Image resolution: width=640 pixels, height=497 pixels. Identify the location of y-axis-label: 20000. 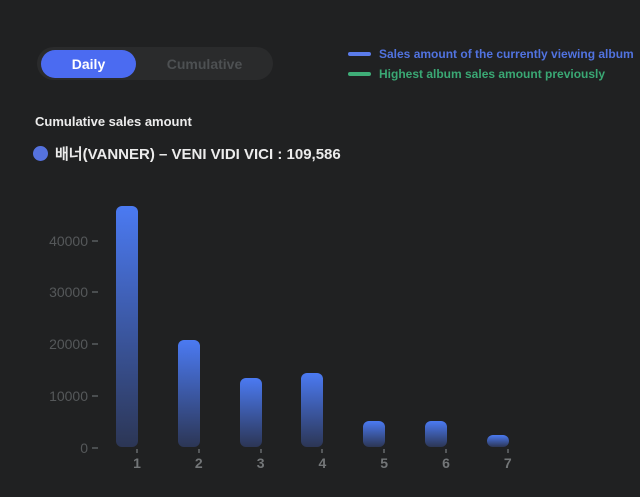
(68, 344).